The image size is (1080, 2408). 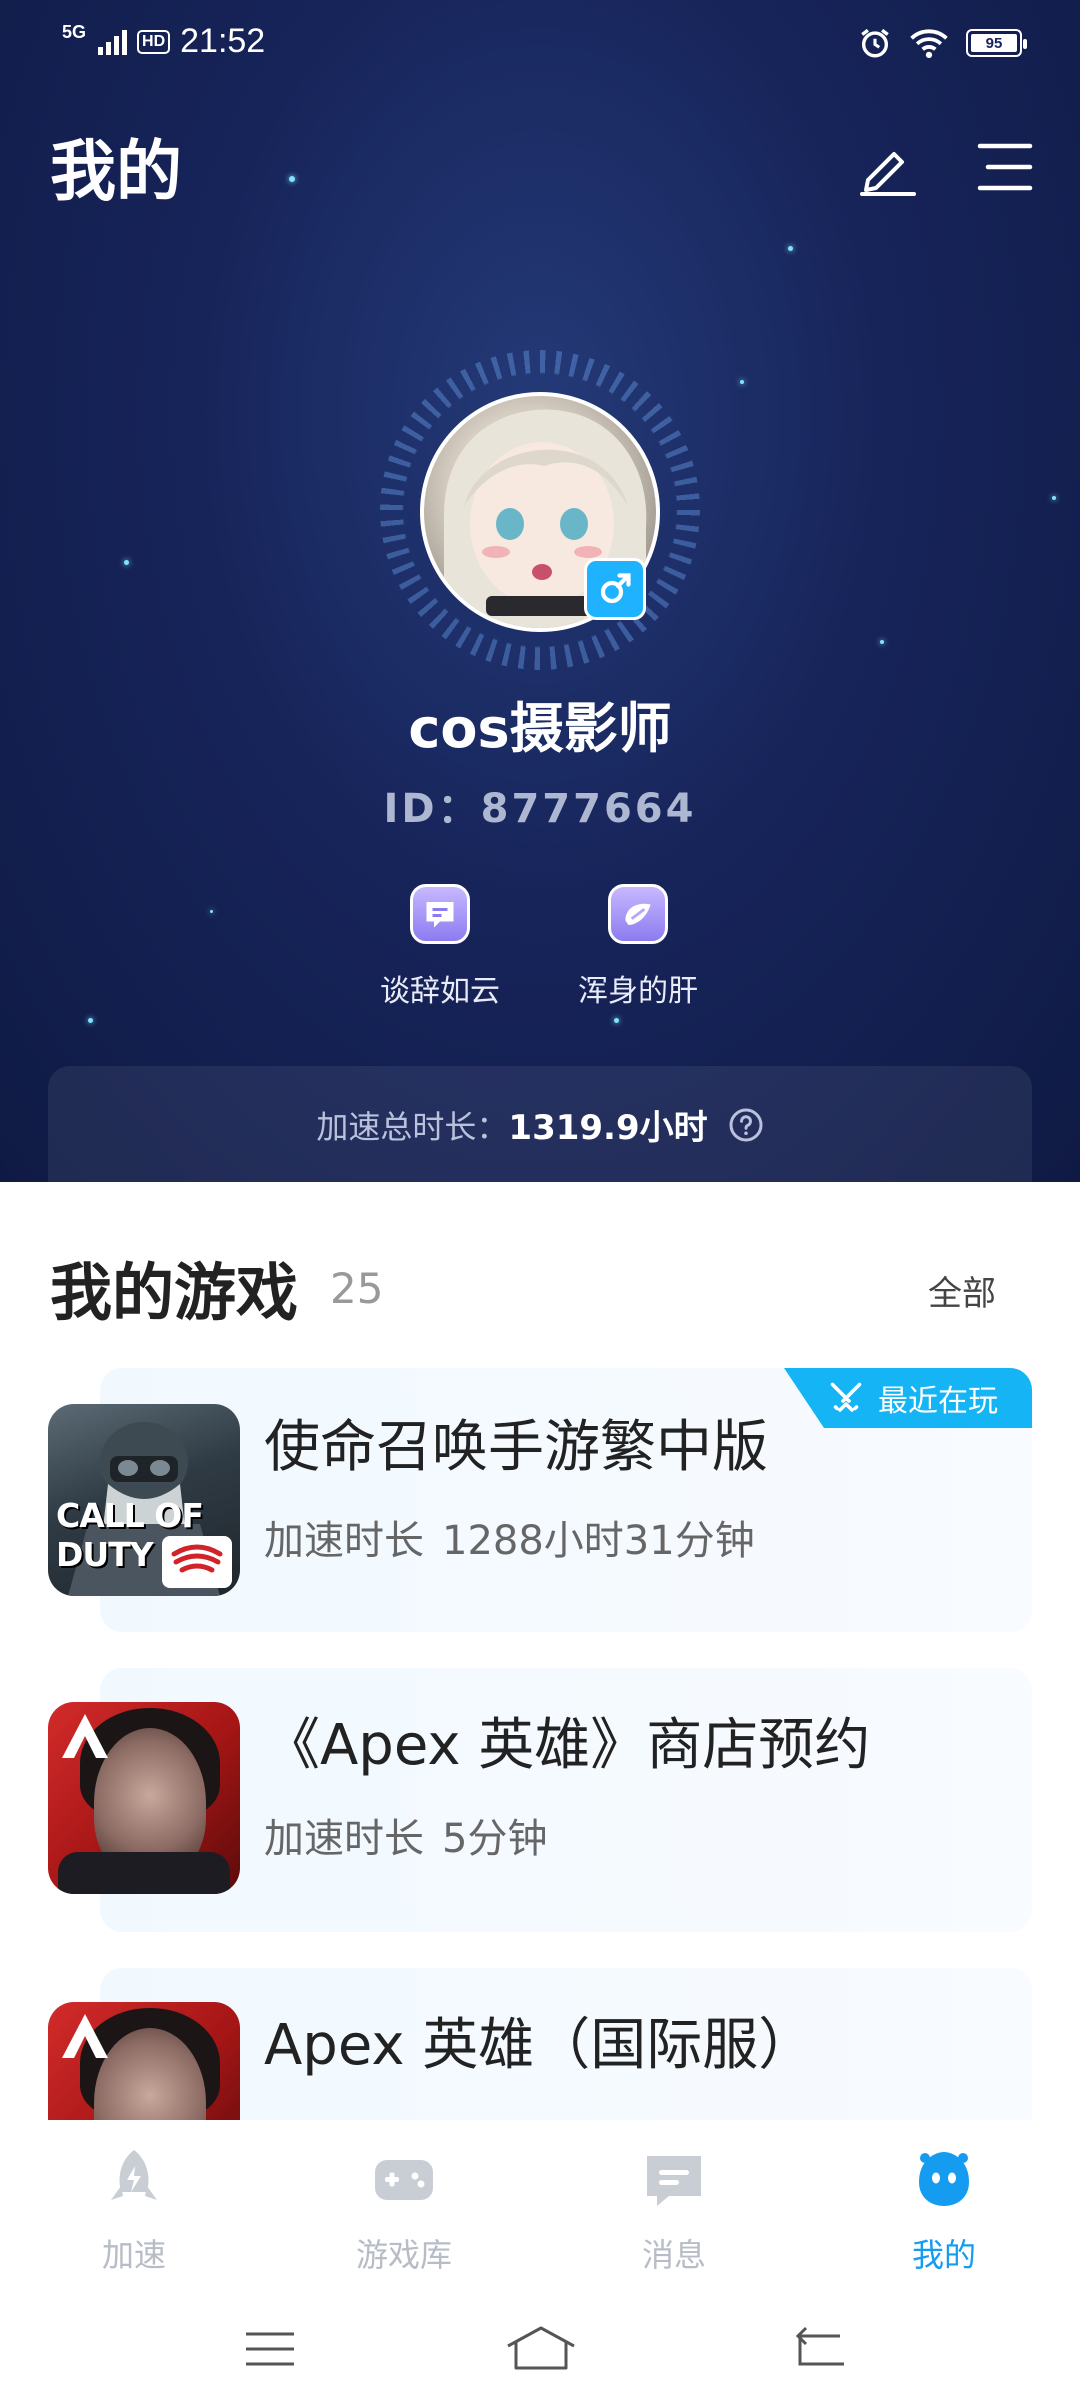 I want to click on game-play-time: 加速时长 5分钟, so click(x=405, y=1835).